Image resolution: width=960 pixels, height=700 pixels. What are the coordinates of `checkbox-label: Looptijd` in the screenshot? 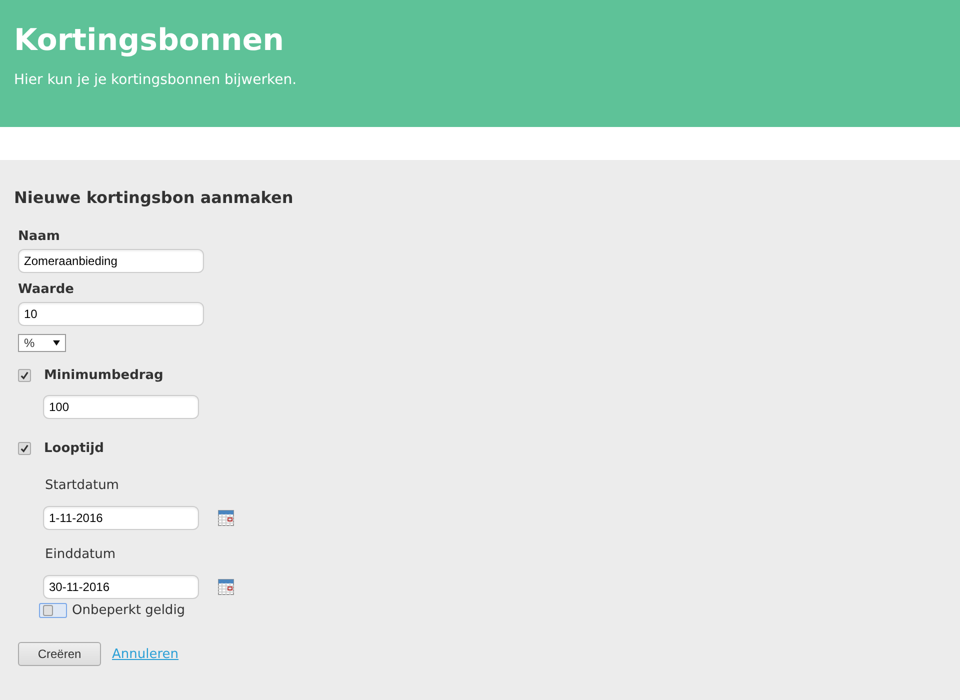 It's located at (74, 448).